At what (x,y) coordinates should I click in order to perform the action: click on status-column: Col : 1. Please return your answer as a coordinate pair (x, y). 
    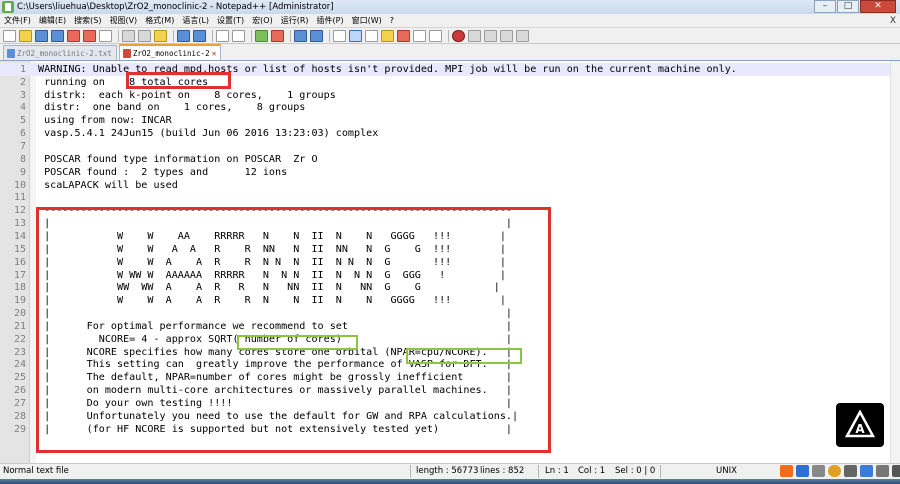
    Looking at the image, I should click on (592, 471).